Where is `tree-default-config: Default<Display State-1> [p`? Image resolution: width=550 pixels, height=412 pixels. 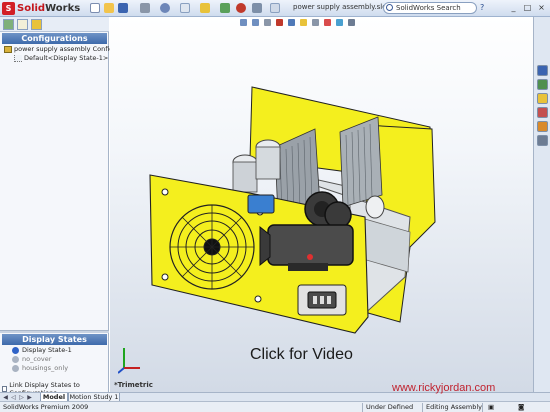 tree-default-config: Default<Display State-1> [p is located at coordinates (65, 58).